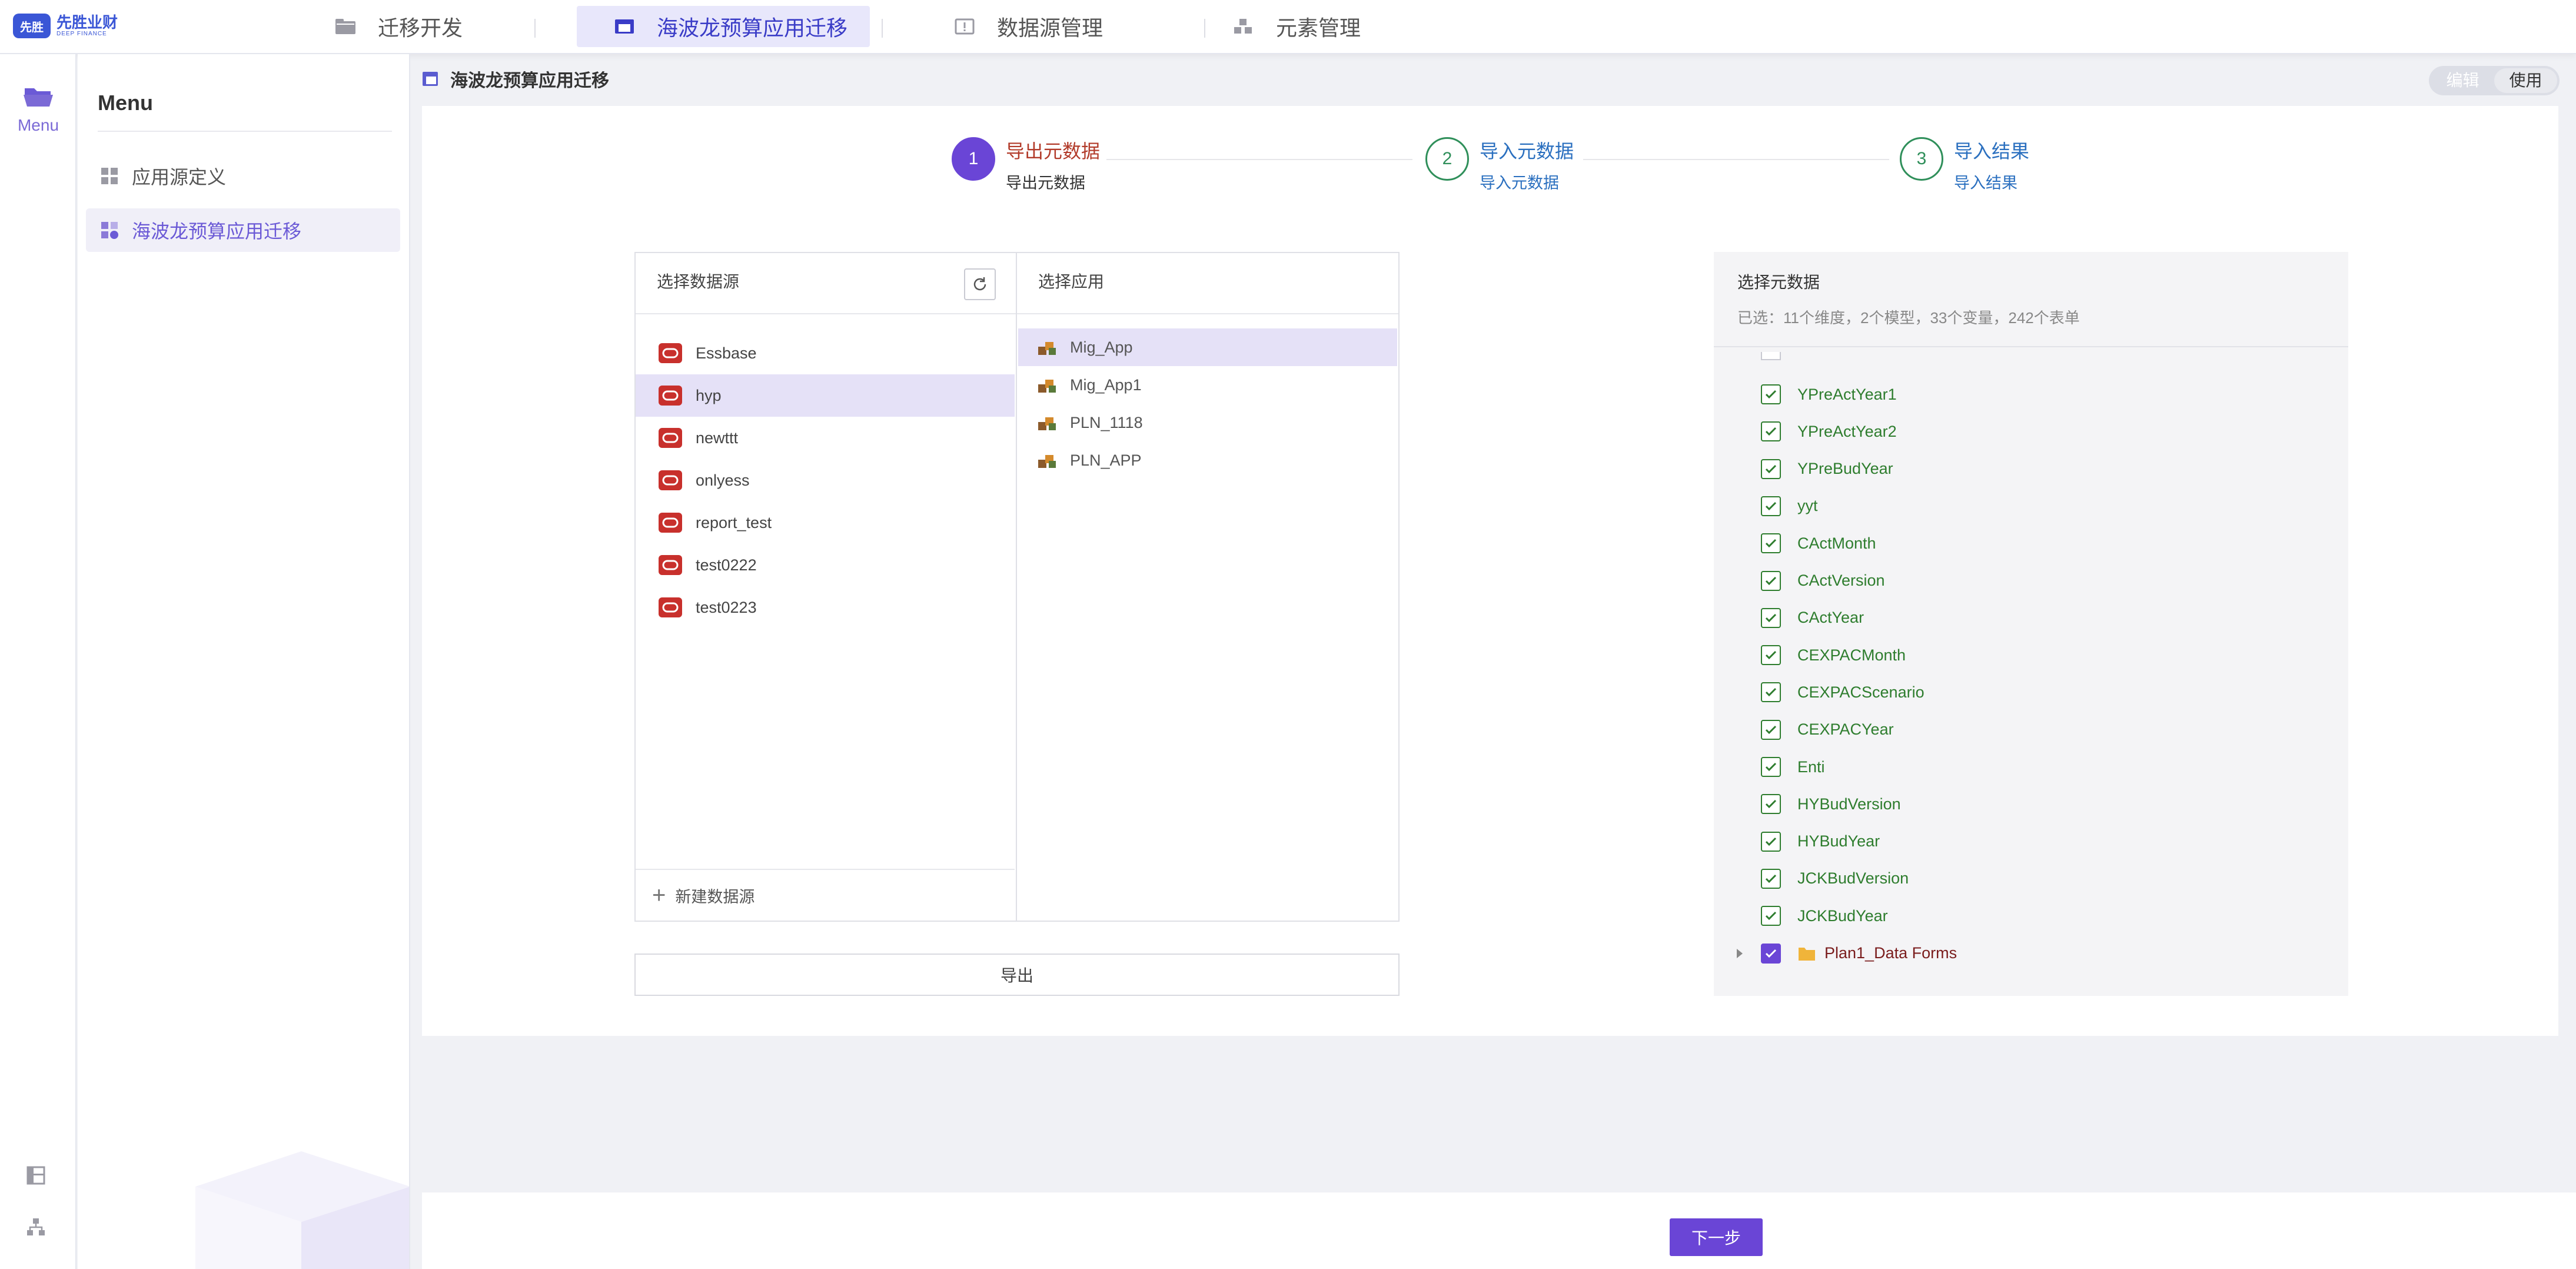 Image resolution: width=2576 pixels, height=1269 pixels. What do you see at coordinates (65, 26) in the screenshot?
I see `brand-logo: 先胜 先胜业财 DEEP FINANCE` at bounding box center [65, 26].